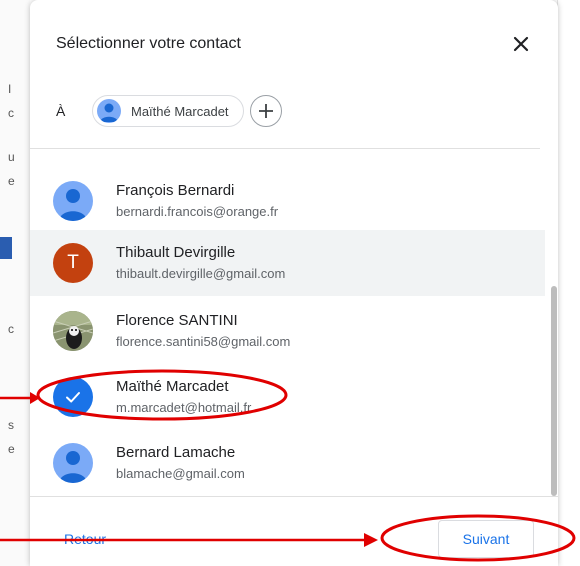 This screenshot has width=580, height=566. Describe the element at coordinates (176, 252) in the screenshot. I see `contact-name: Thibault Devirgille` at that location.